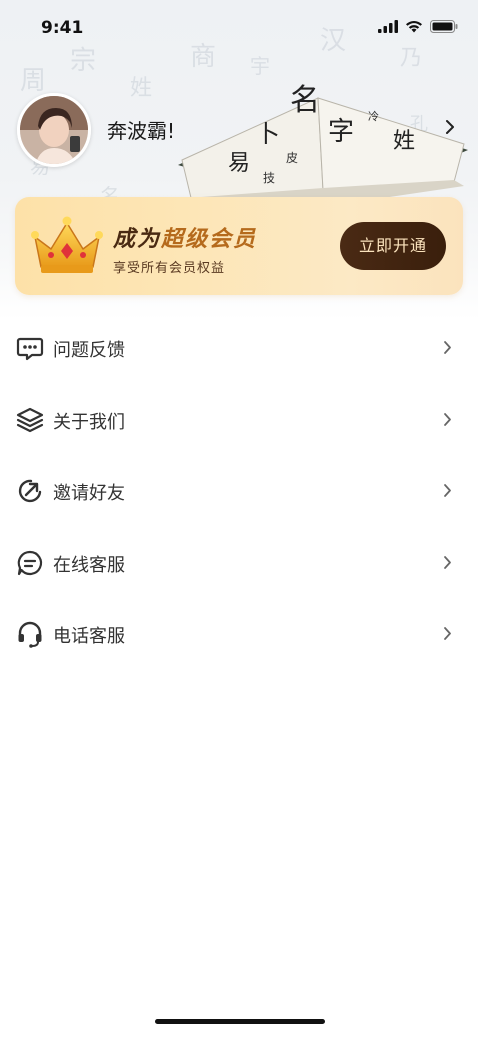 The height and width of the screenshot is (1037, 478). Describe the element at coordinates (89, 493) in the screenshot. I see `menu-label-invite-friends: 邀请好友` at that location.